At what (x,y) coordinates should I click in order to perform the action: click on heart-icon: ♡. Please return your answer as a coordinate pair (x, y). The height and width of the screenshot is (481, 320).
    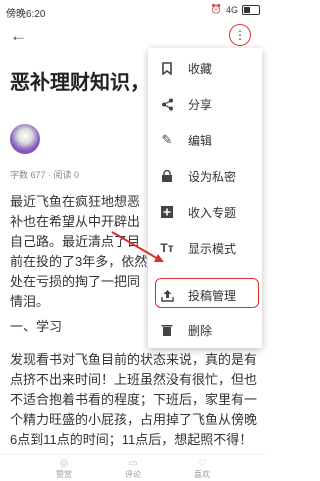
    Looking at the image, I should click on (202, 463).